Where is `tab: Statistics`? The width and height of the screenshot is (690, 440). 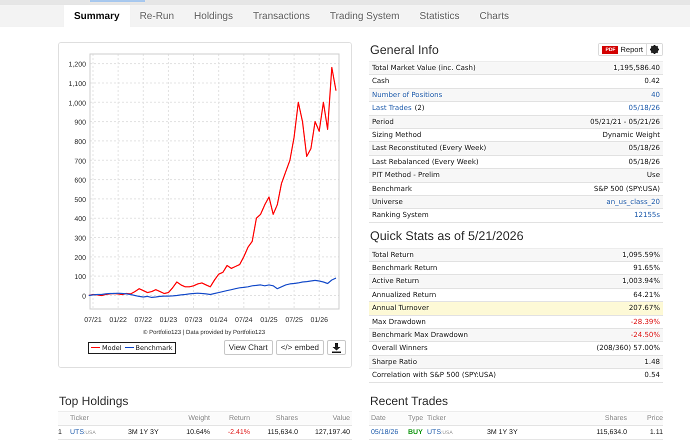
tab: Statistics is located at coordinates (440, 16).